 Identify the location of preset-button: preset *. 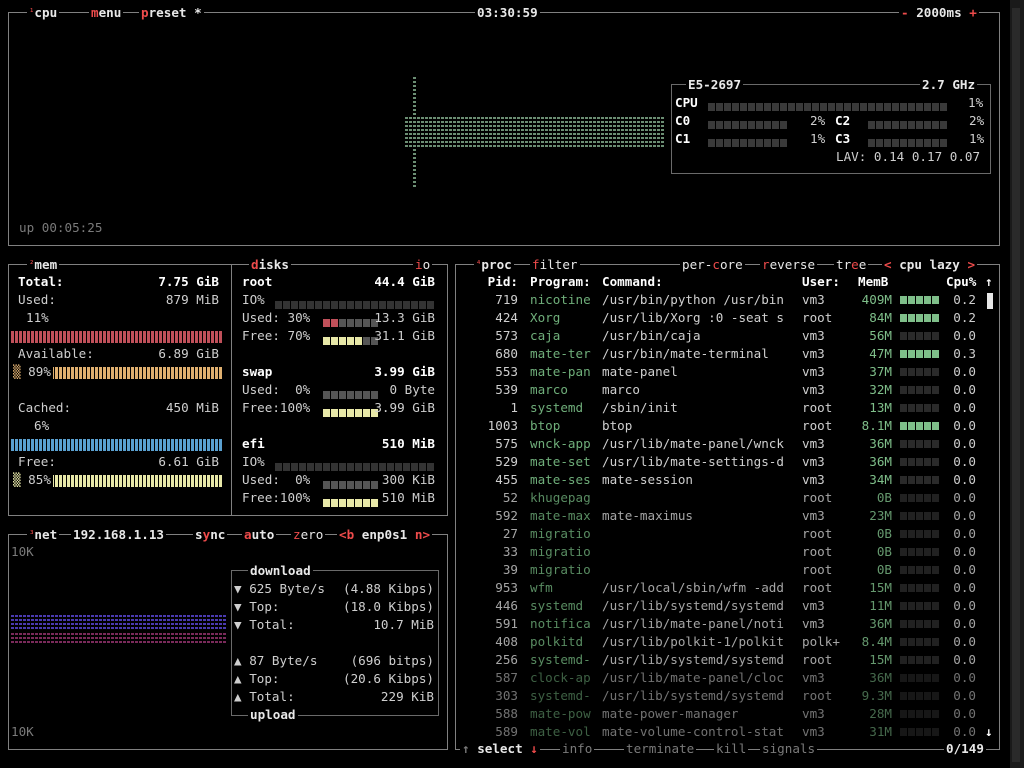
(171, 13).